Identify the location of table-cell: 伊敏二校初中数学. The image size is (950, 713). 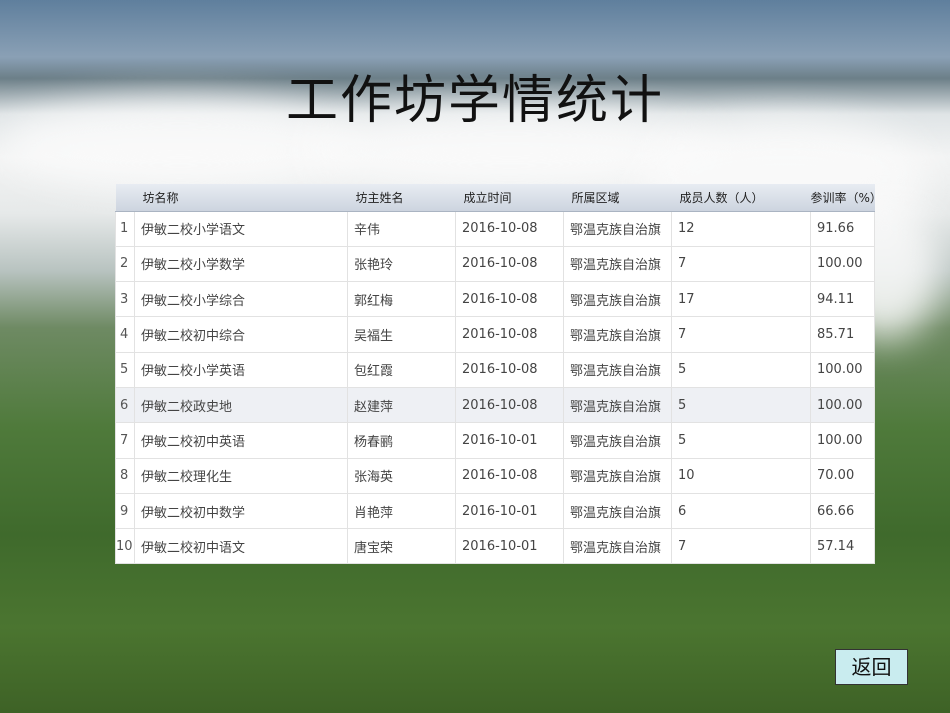
(241, 511).